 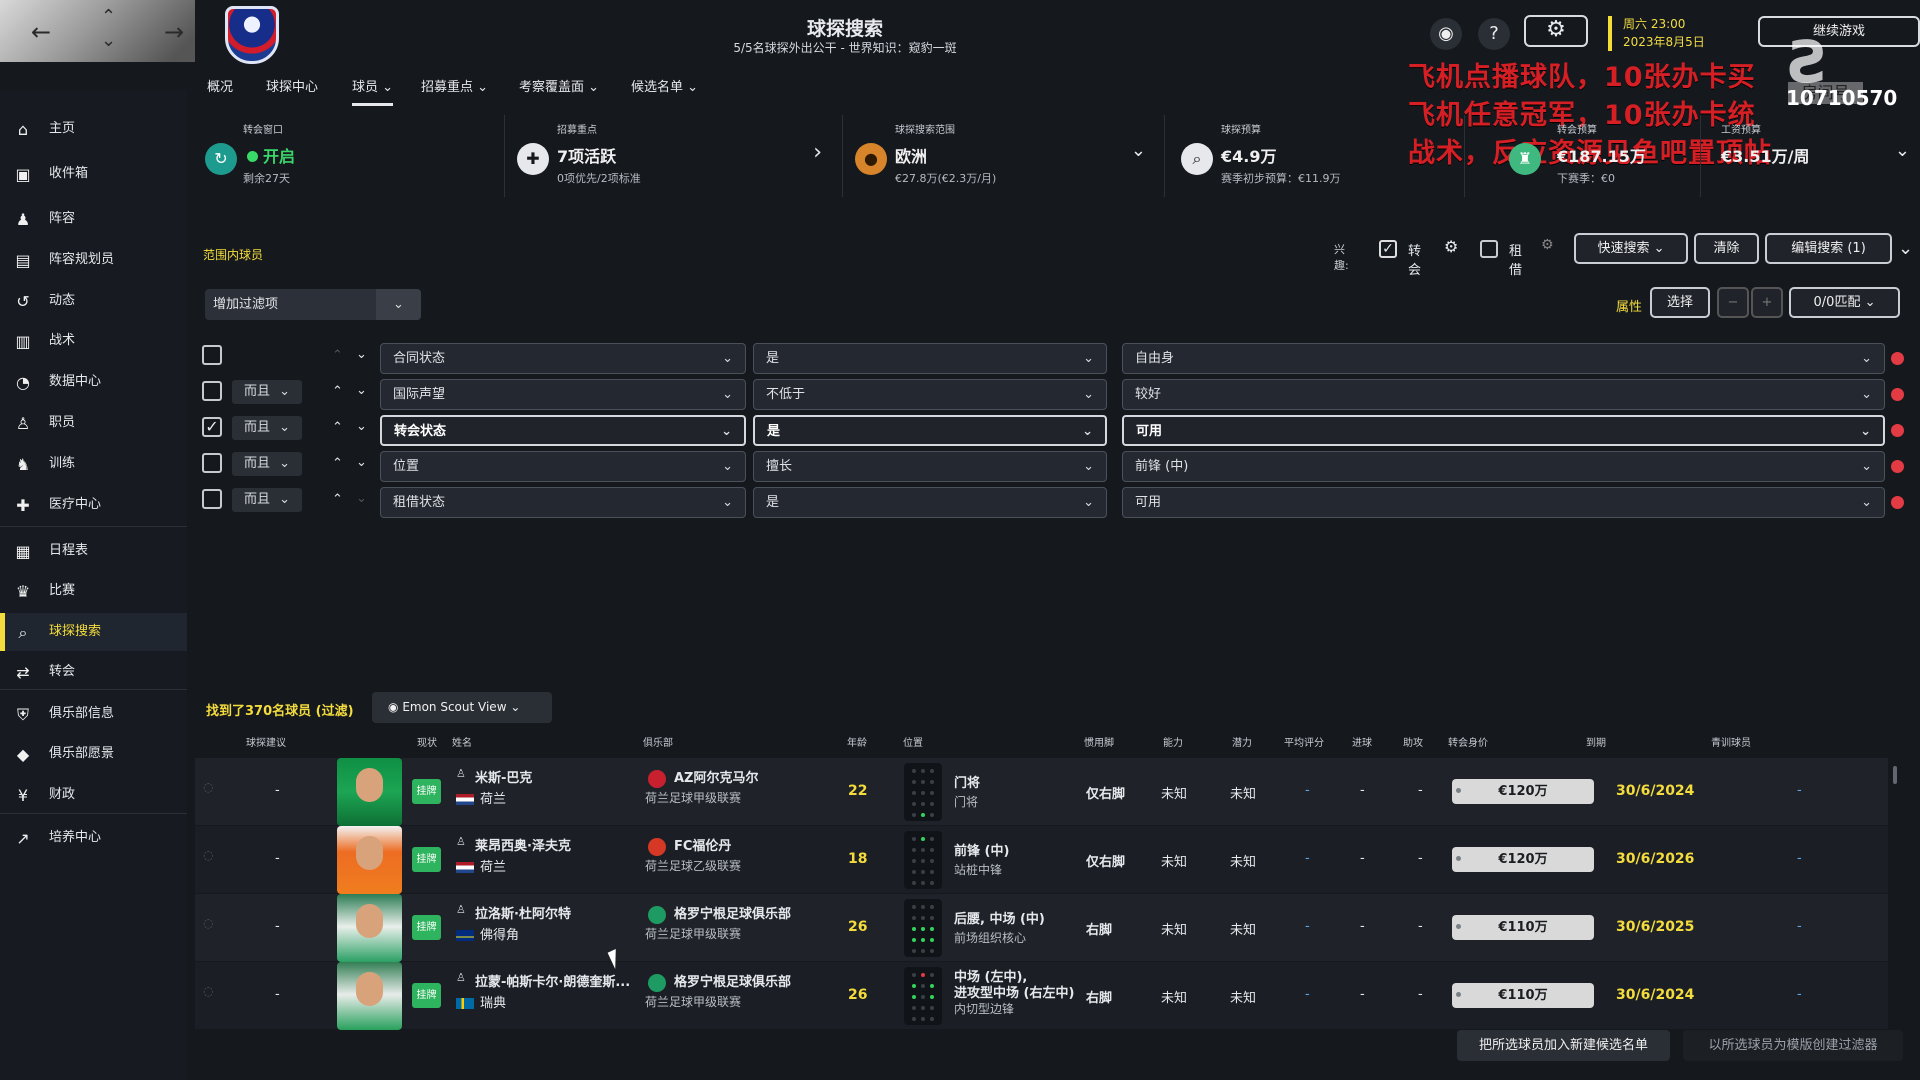 I want to click on sidebar-item-4: ↺ 动态, so click(x=93, y=301).